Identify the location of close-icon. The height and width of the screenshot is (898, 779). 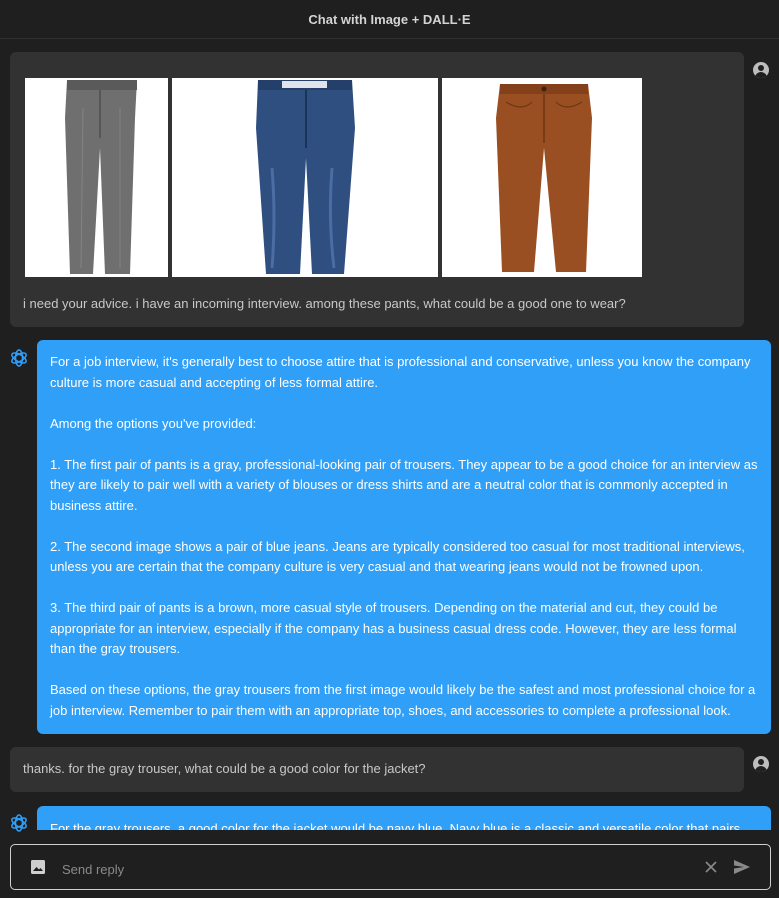
(711, 867).